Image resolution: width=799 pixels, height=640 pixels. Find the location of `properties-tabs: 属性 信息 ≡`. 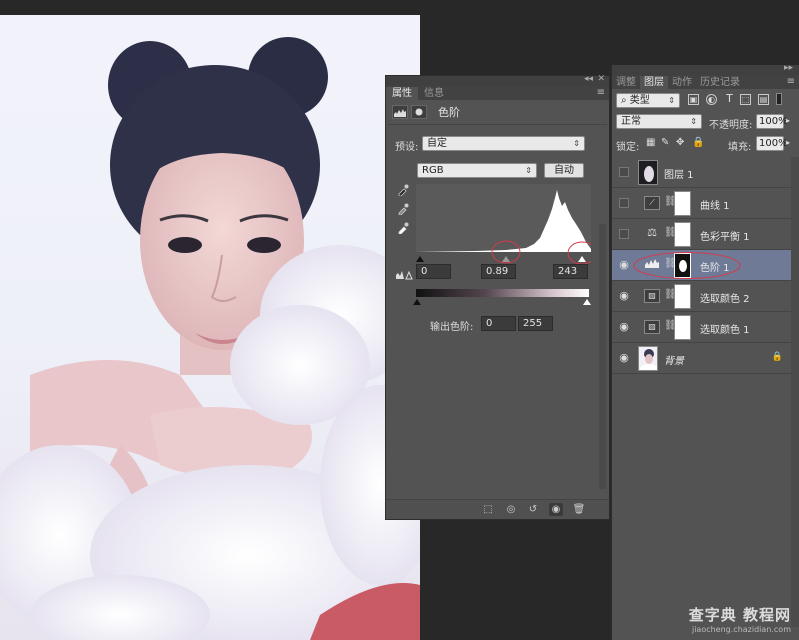

properties-tabs: 属性 信息 ≡ is located at coordinates (497, 93).